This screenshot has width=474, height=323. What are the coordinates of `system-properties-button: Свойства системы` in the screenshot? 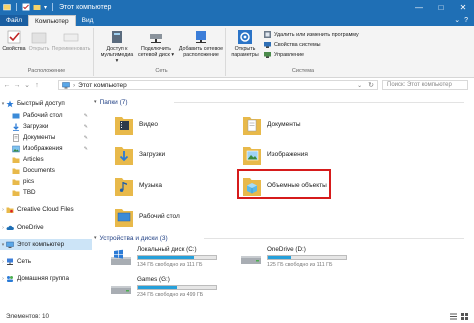 It's located at (292, 44).